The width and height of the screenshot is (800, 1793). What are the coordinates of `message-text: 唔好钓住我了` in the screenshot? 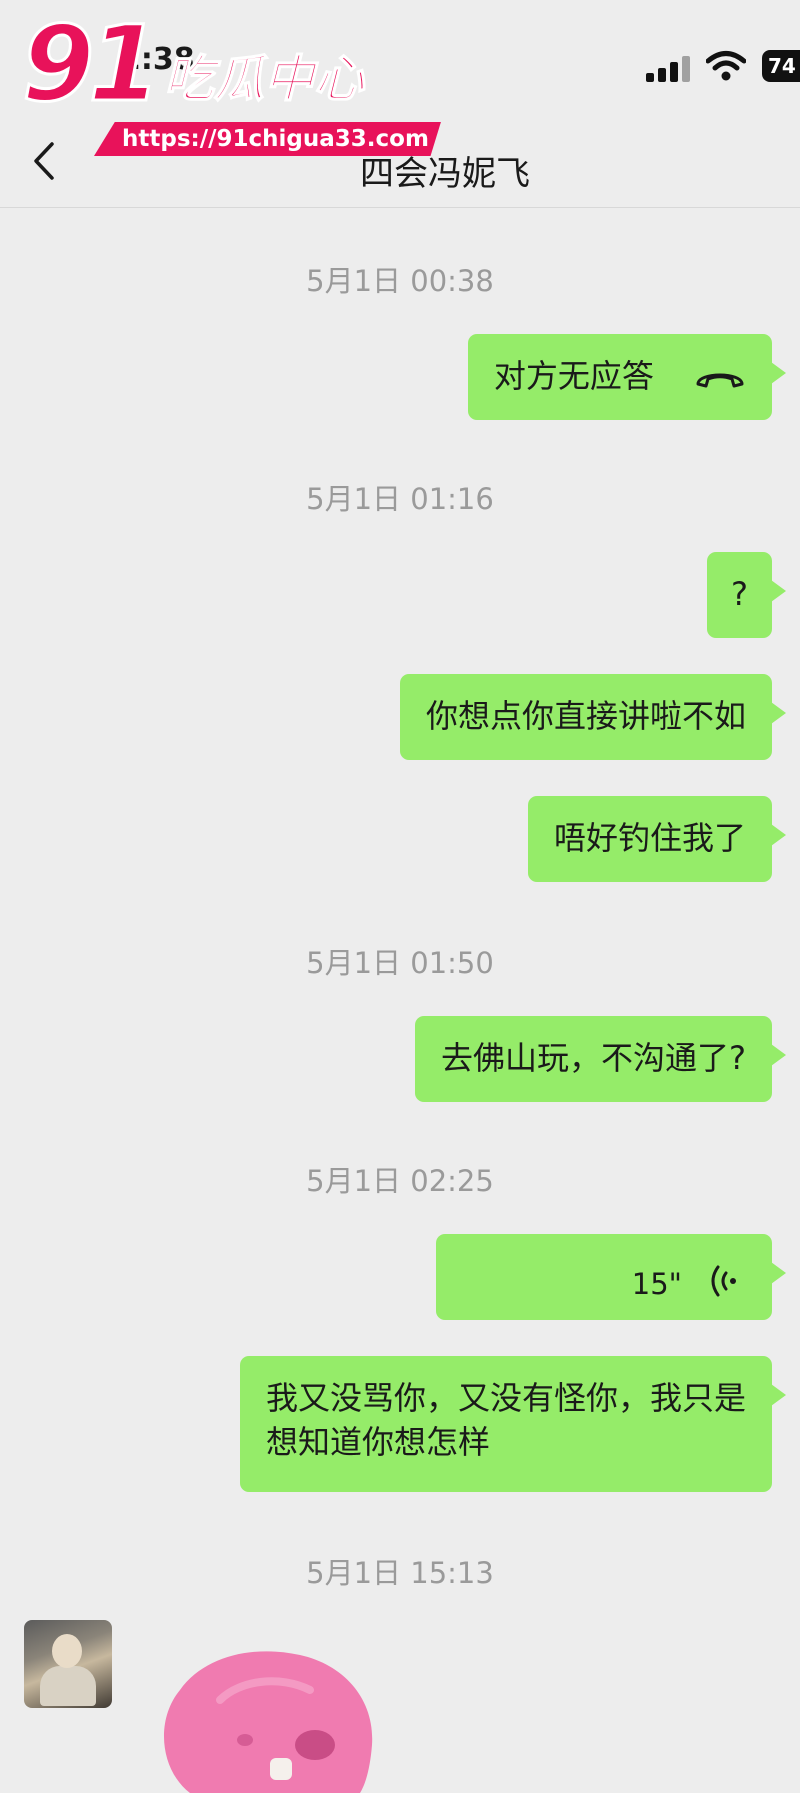 It's located at (649, 838).